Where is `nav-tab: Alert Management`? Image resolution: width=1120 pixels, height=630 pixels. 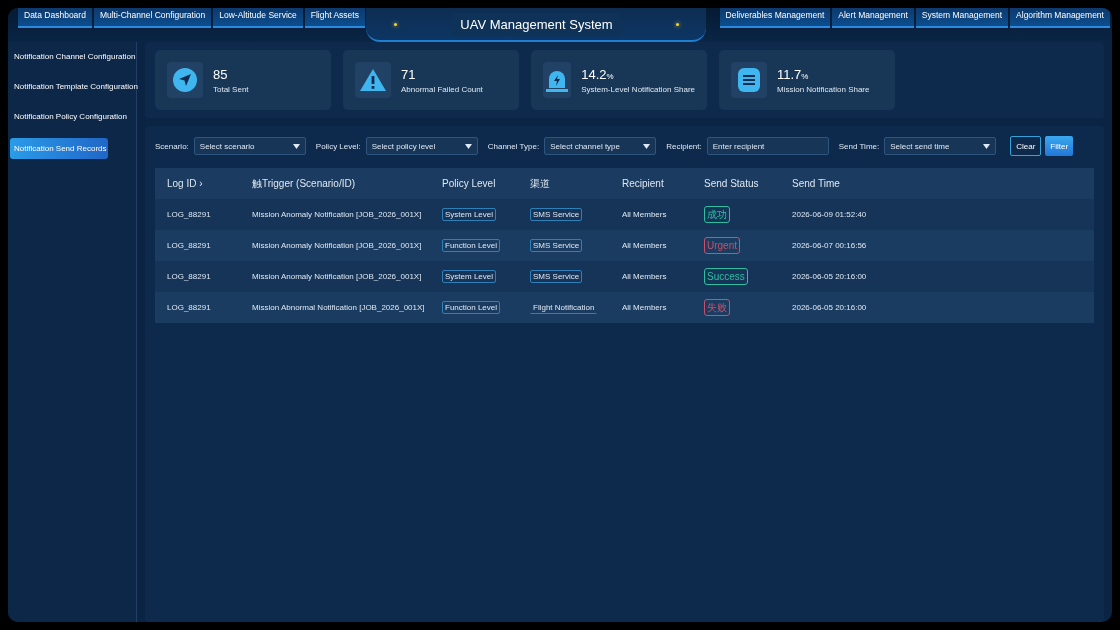 nav-tab: Alert Management is located at coordinates (873, 18).